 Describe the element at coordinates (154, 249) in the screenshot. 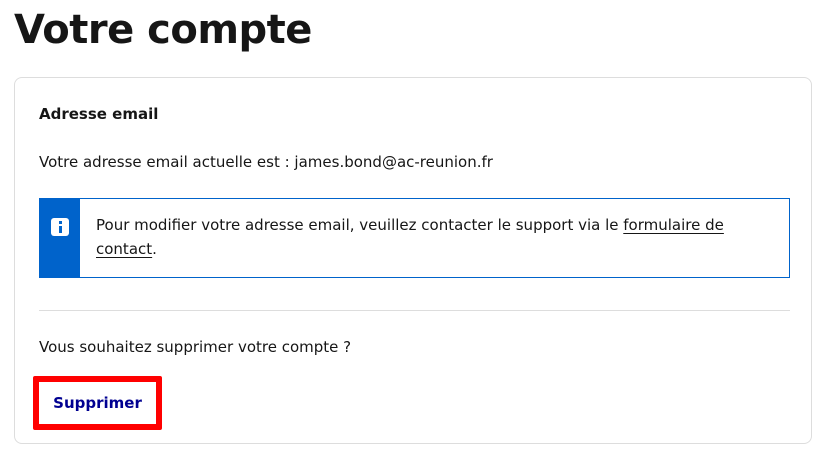

I see `notice-text-after: .` at that location.